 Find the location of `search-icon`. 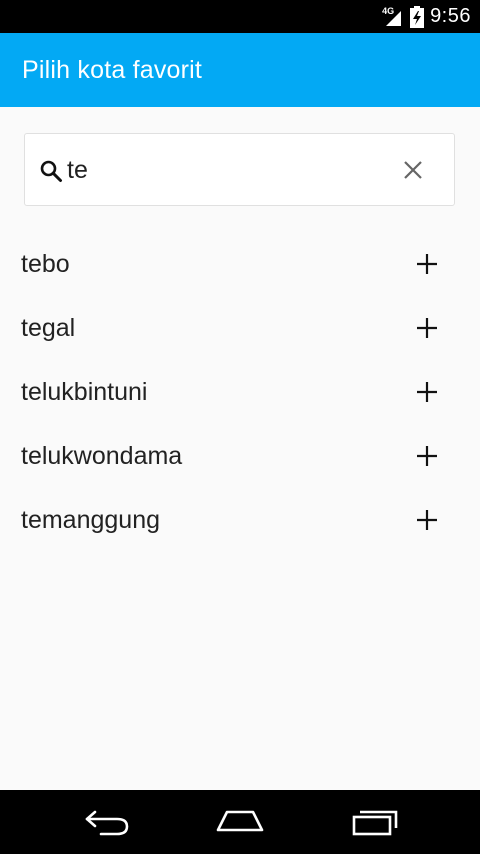

search-icon is located at coordinates (51, 171).